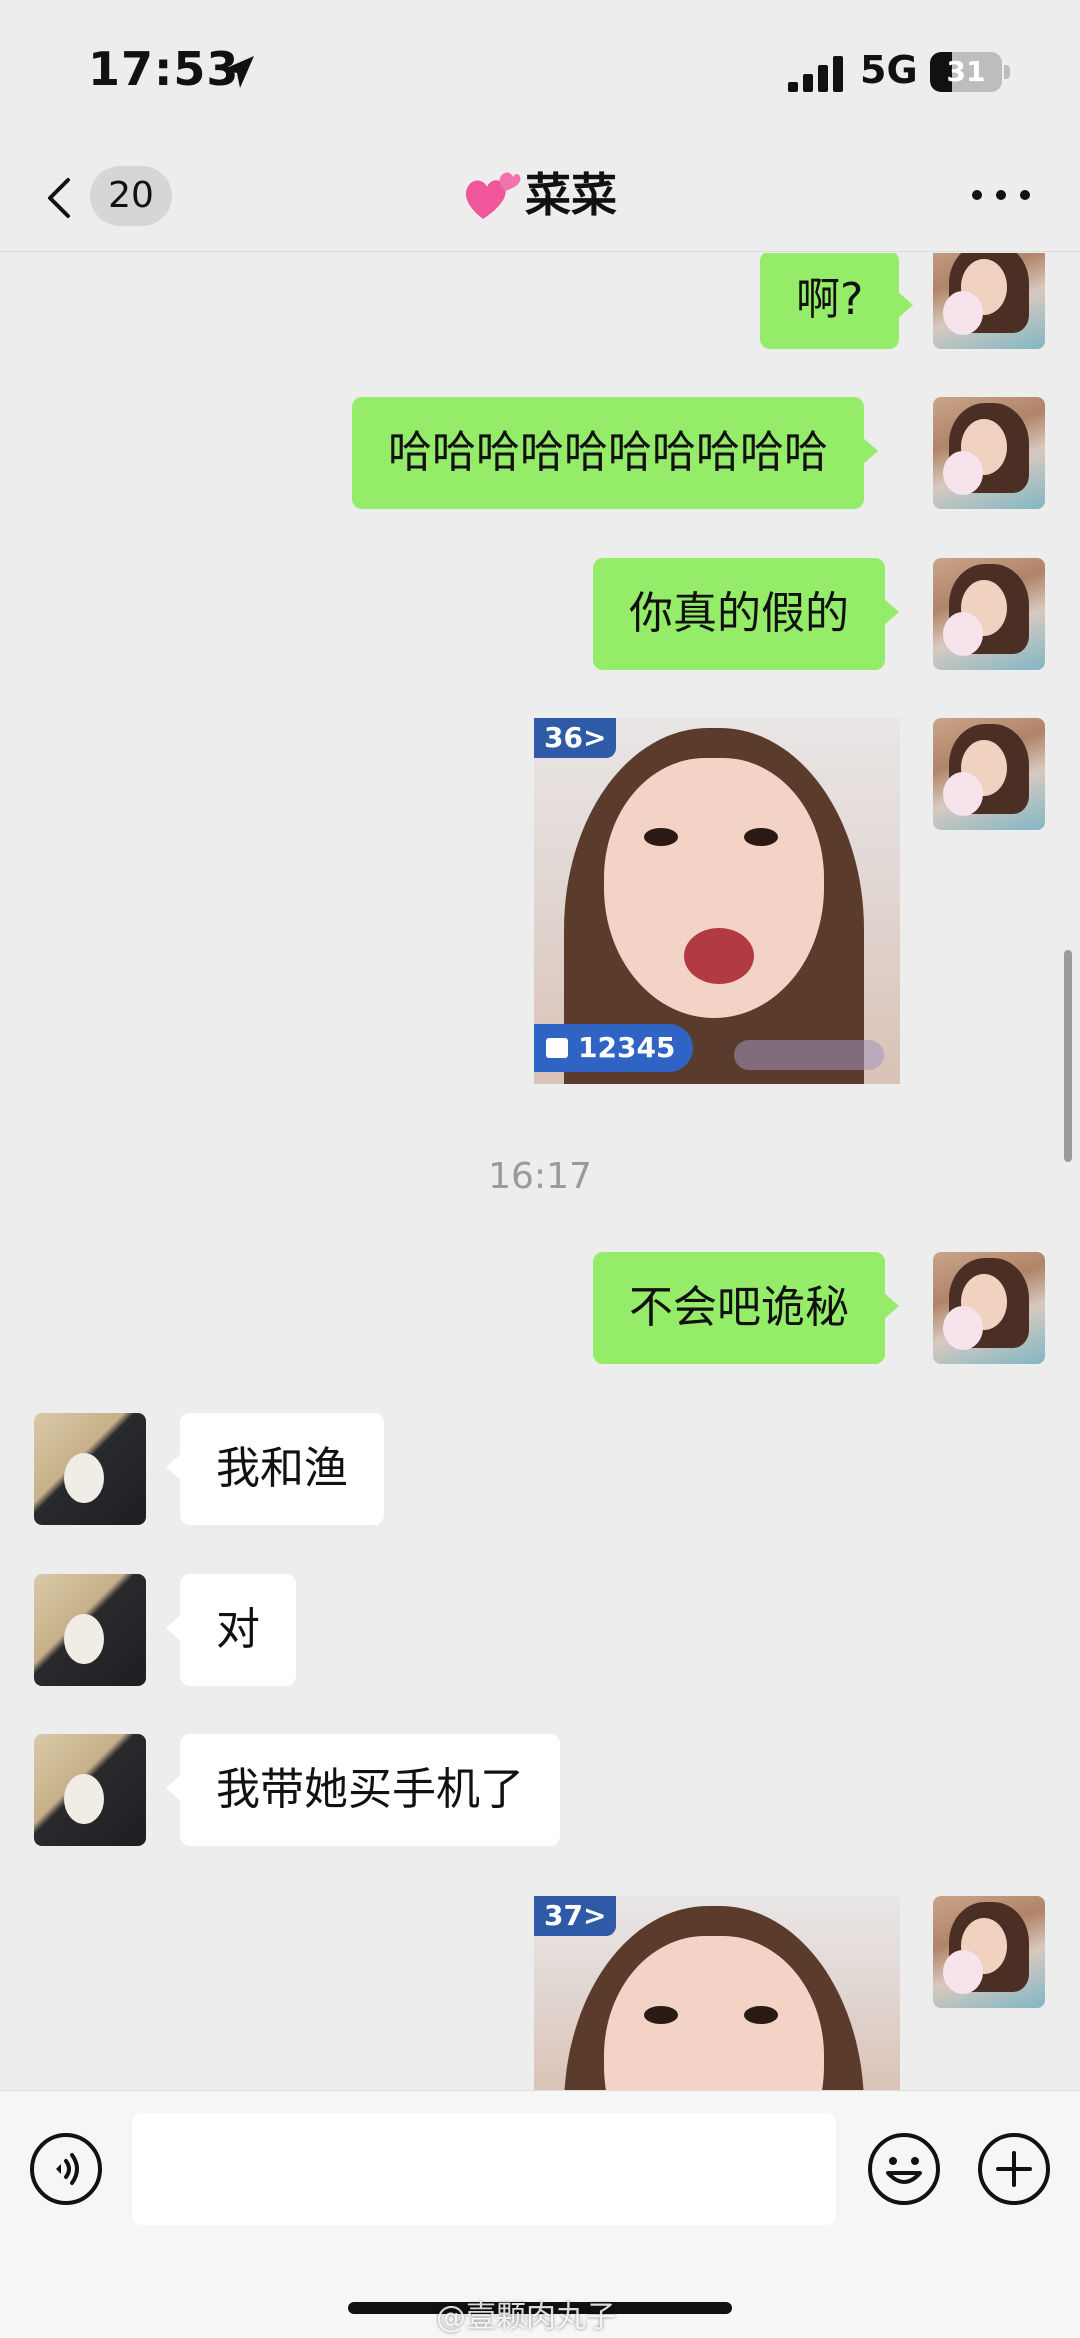  What do you see at coordinates (526, 2317) in the screenshot?
I see `watermark: @壹颗肉丸子` at bounding box center [526, 2317].